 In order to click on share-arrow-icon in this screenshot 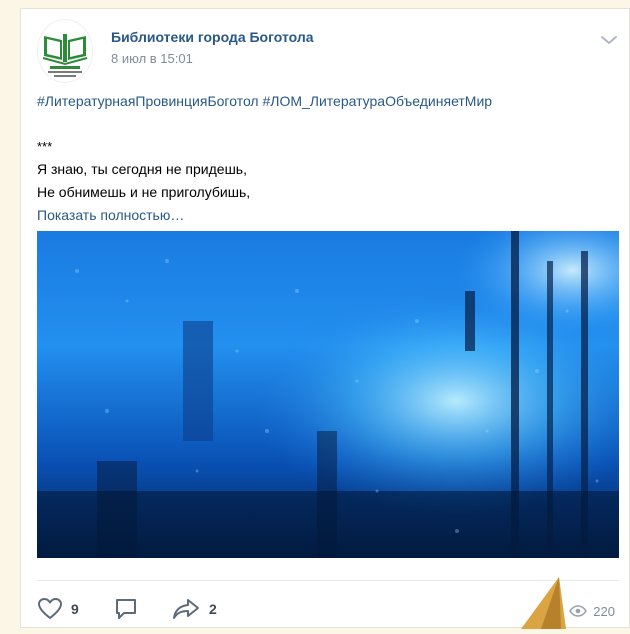, I will do `click(186, 609)`.